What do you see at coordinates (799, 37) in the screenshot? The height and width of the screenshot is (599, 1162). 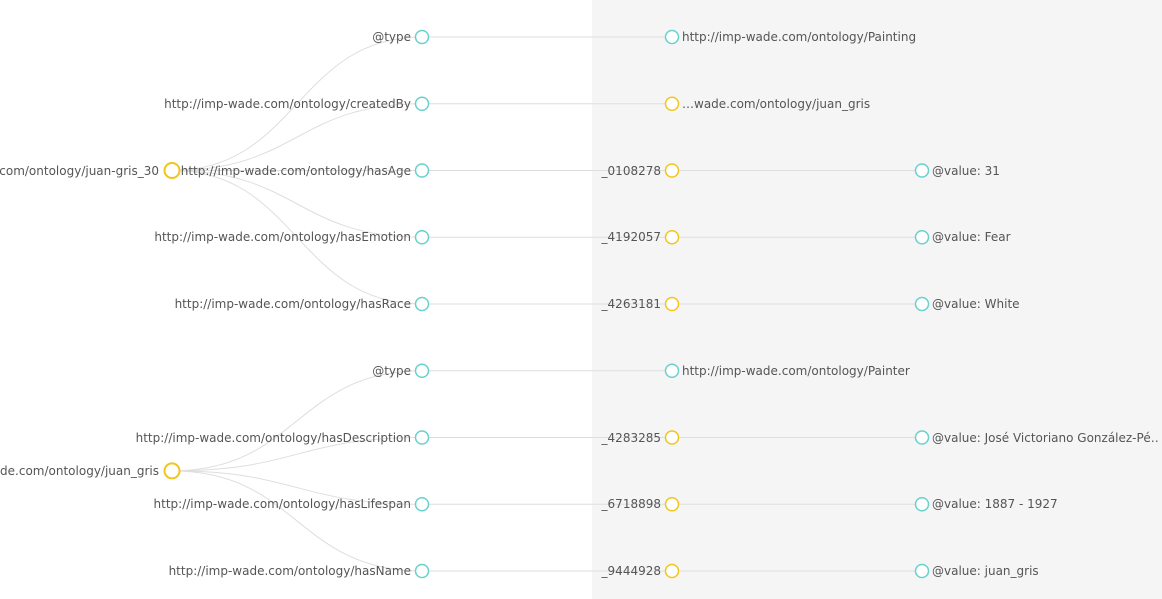 I see `object-label: http://imp-wade.com/ontology/Painting` at bounding box center [799, 37].